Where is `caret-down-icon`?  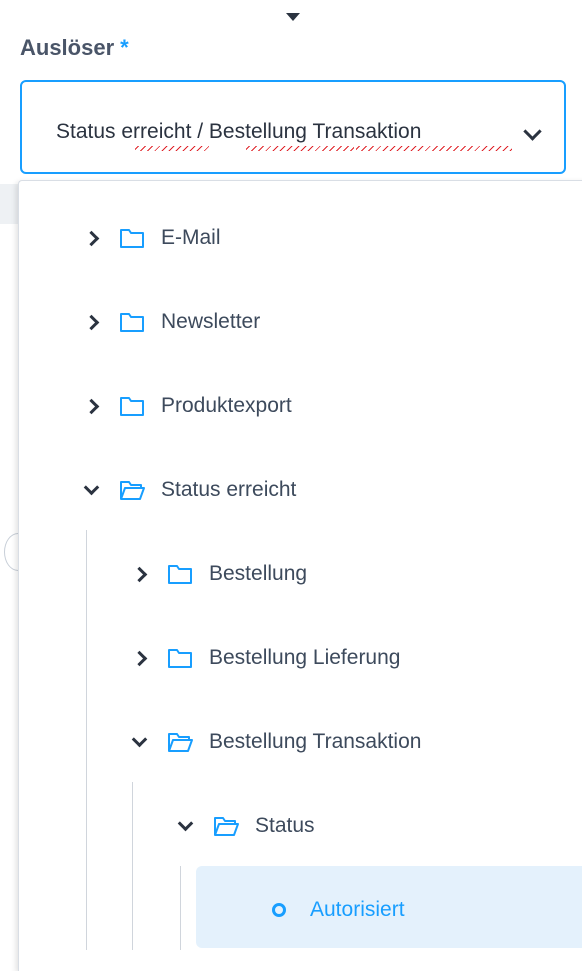
caret-down-icon is located at coordinates (293, 17).